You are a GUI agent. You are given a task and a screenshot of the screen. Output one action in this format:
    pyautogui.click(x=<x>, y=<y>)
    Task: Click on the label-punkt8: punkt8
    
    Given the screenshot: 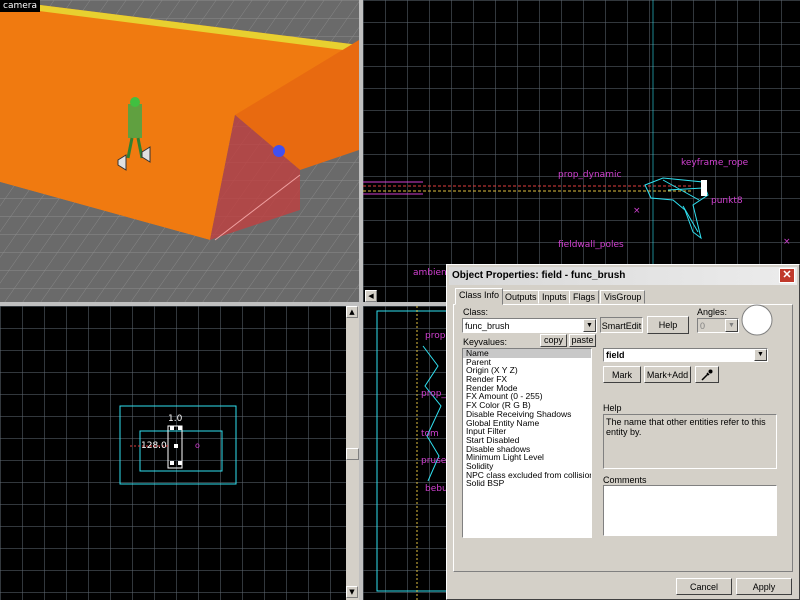 What is the action you would take?
    pyautogui.click(x=727, y=201)
    